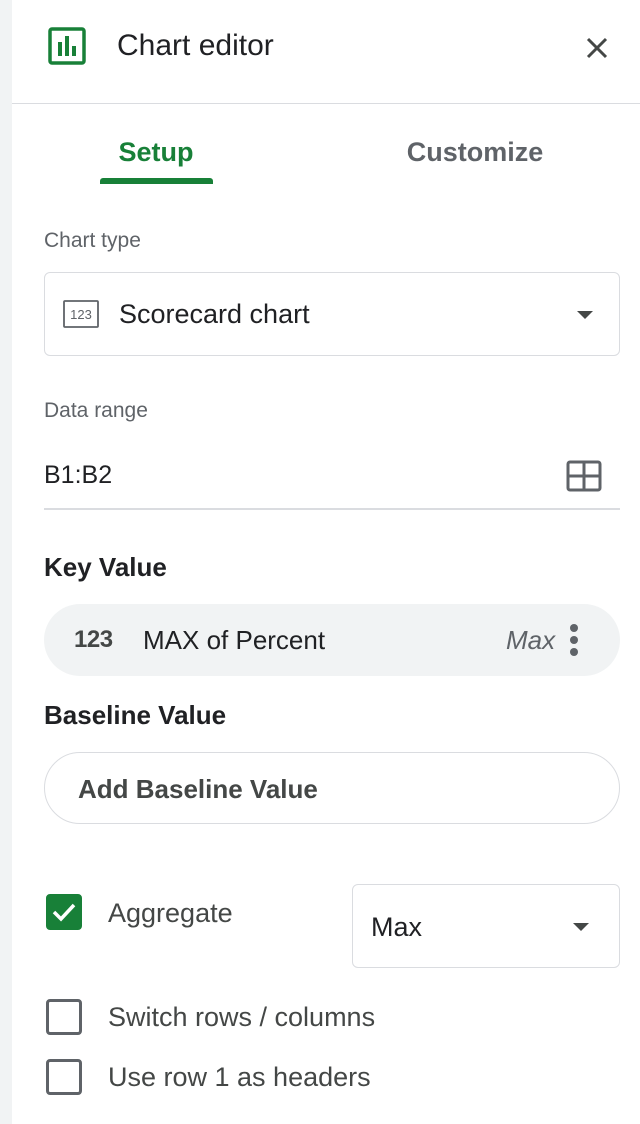 This screenshot has height=1124, width=640. I want to click on scorecard-icon-text: 123, so click(81, 314).